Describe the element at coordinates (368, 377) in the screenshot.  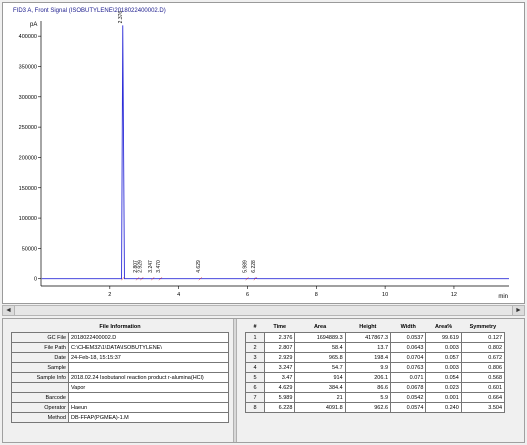
I see `peak-table-cell: 206.1` at that location.